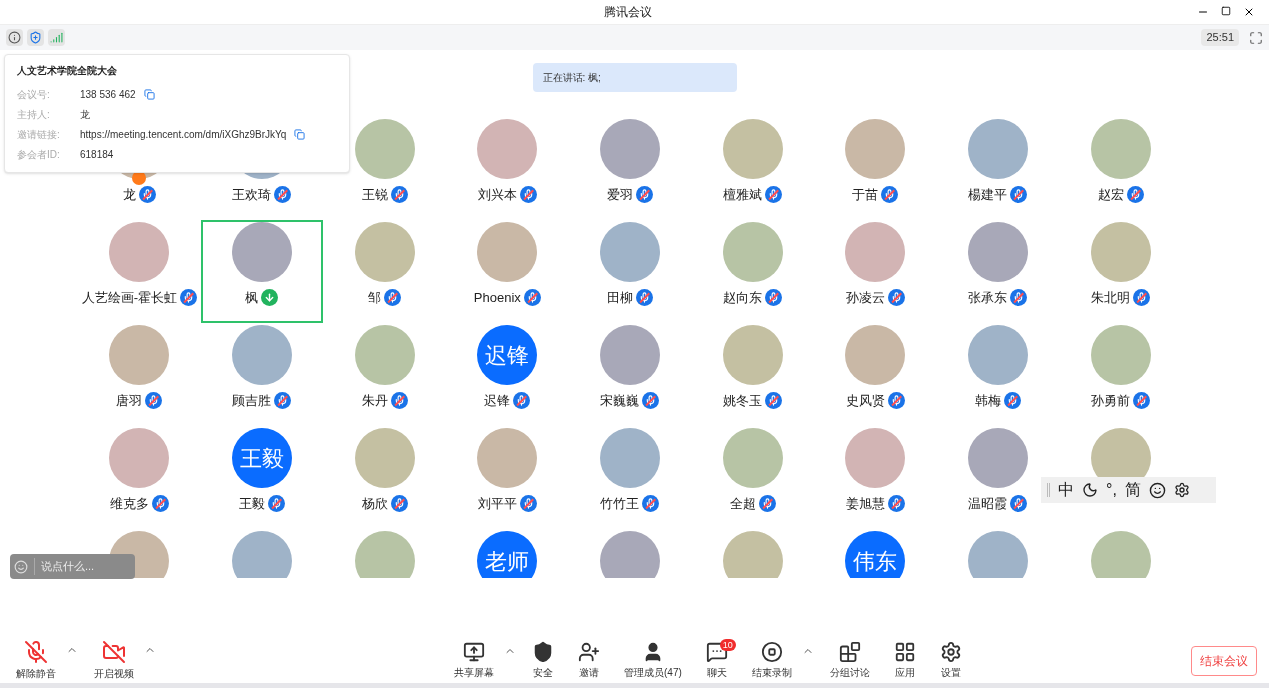 This screenshot has width=1269, height=688. Describe the element at coordinates (875, 554) in the screenshot. I see `text-avatar: 伟东` at that location.